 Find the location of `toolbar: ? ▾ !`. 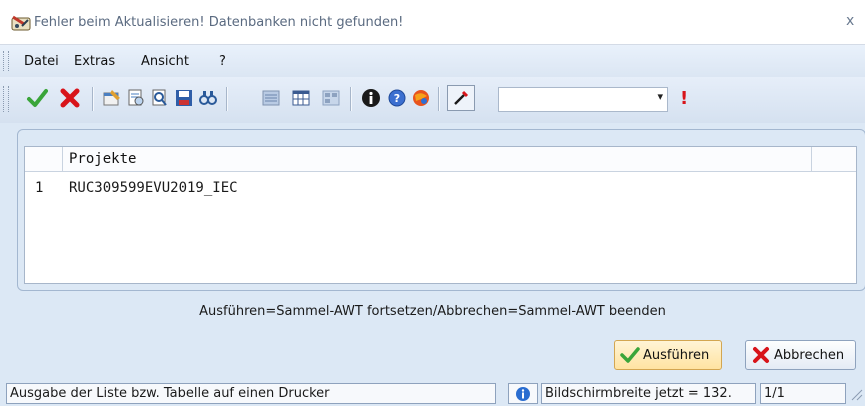

toolbar: ? ▾ ! is located at coordinates (432, 100).